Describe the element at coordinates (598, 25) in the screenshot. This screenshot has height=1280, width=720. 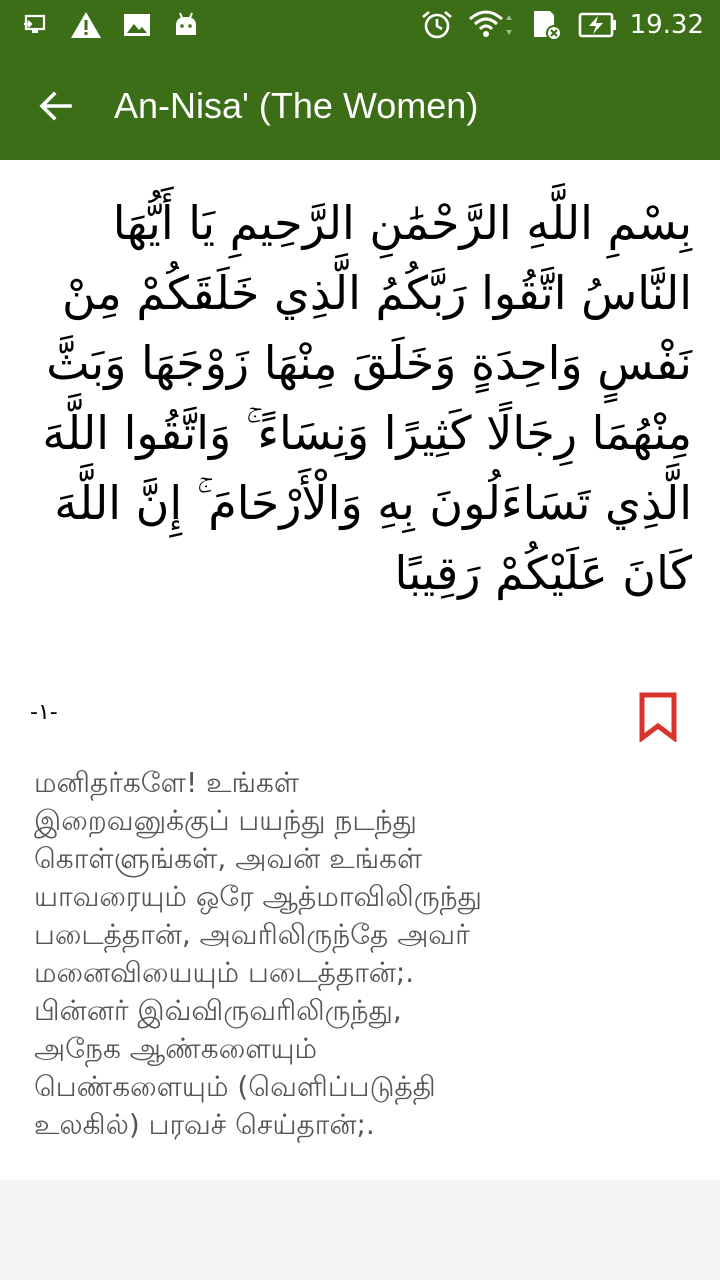
I see `battery-charging-icon` at that location.